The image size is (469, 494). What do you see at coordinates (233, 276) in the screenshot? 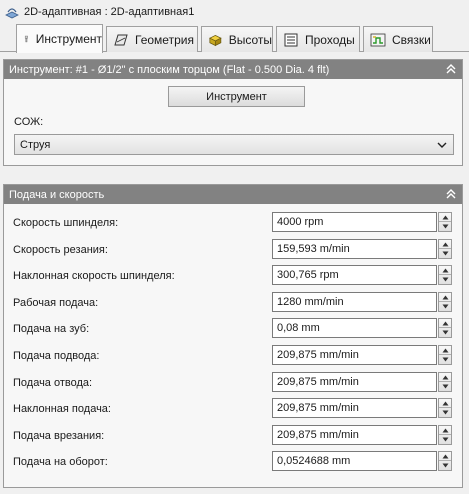
I see `ramp-spindle-speed-row: Наклонная скорость шпинделя: 300,765 rpm` at bounding box center [233, 276].